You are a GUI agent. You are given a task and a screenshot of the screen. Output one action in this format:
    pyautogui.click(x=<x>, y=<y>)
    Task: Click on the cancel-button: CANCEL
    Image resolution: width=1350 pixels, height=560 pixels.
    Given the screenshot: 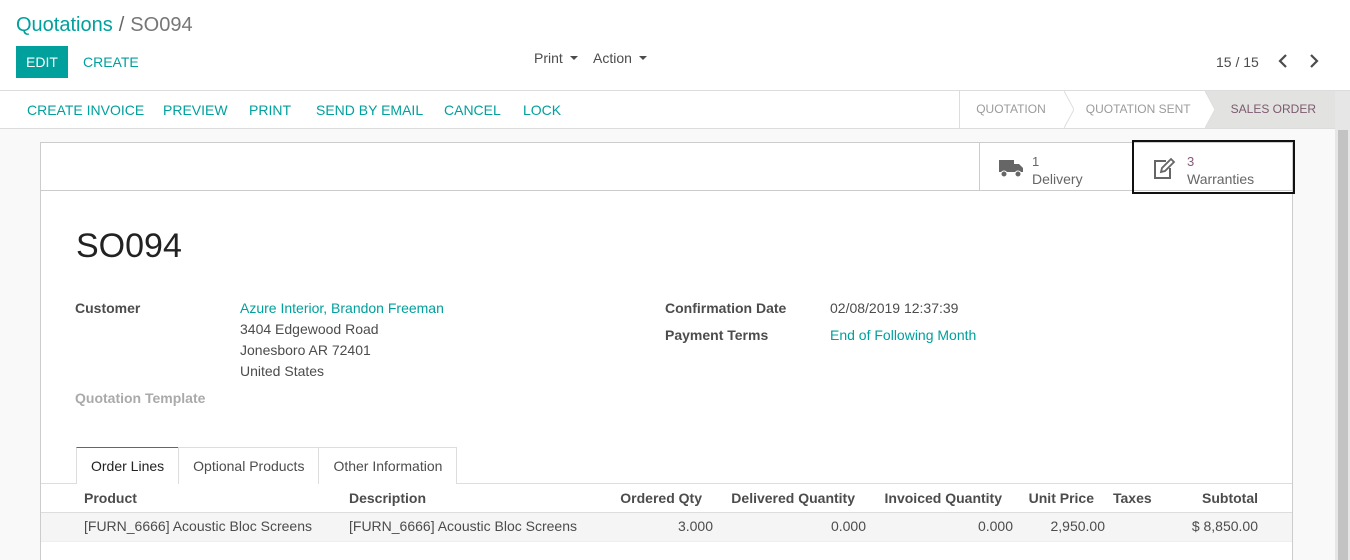 What is the action you would take?
    pyautogui.click(x=472, y=110)
    